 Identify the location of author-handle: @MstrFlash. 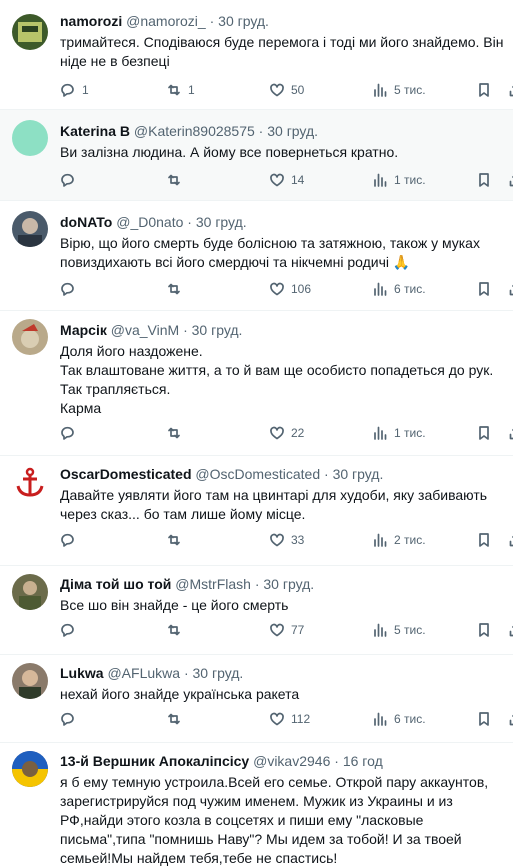
(213, 584).